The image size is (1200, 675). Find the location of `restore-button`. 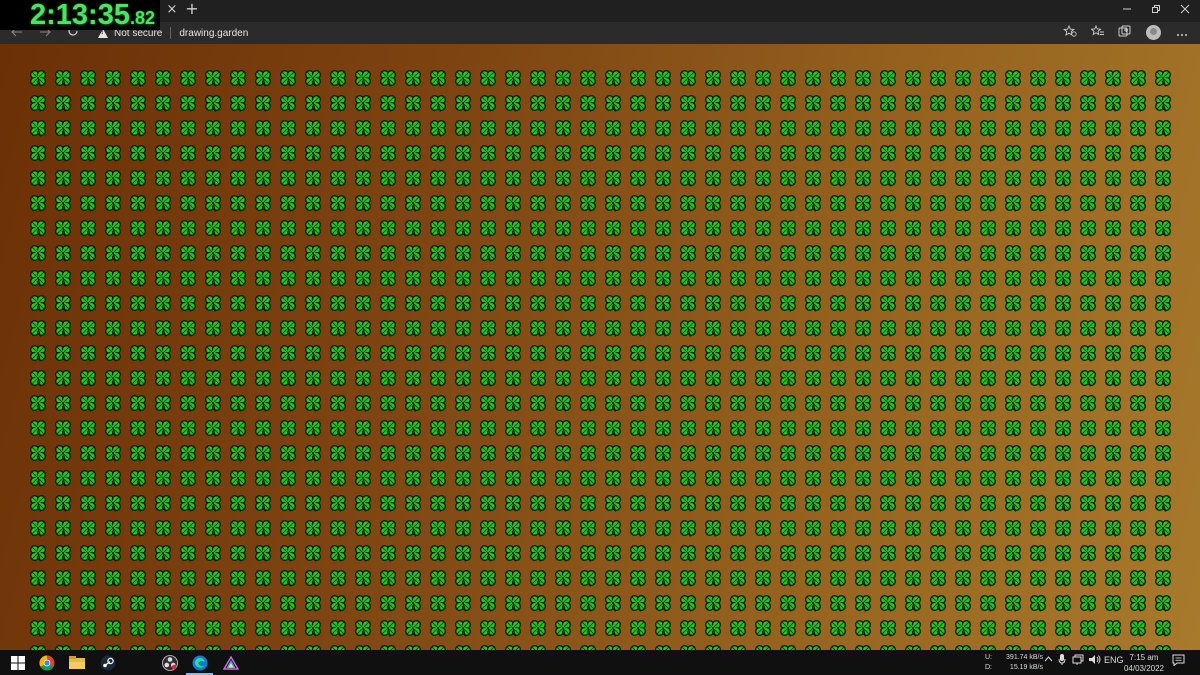

restore-button is located at coordinates (1156, 10).